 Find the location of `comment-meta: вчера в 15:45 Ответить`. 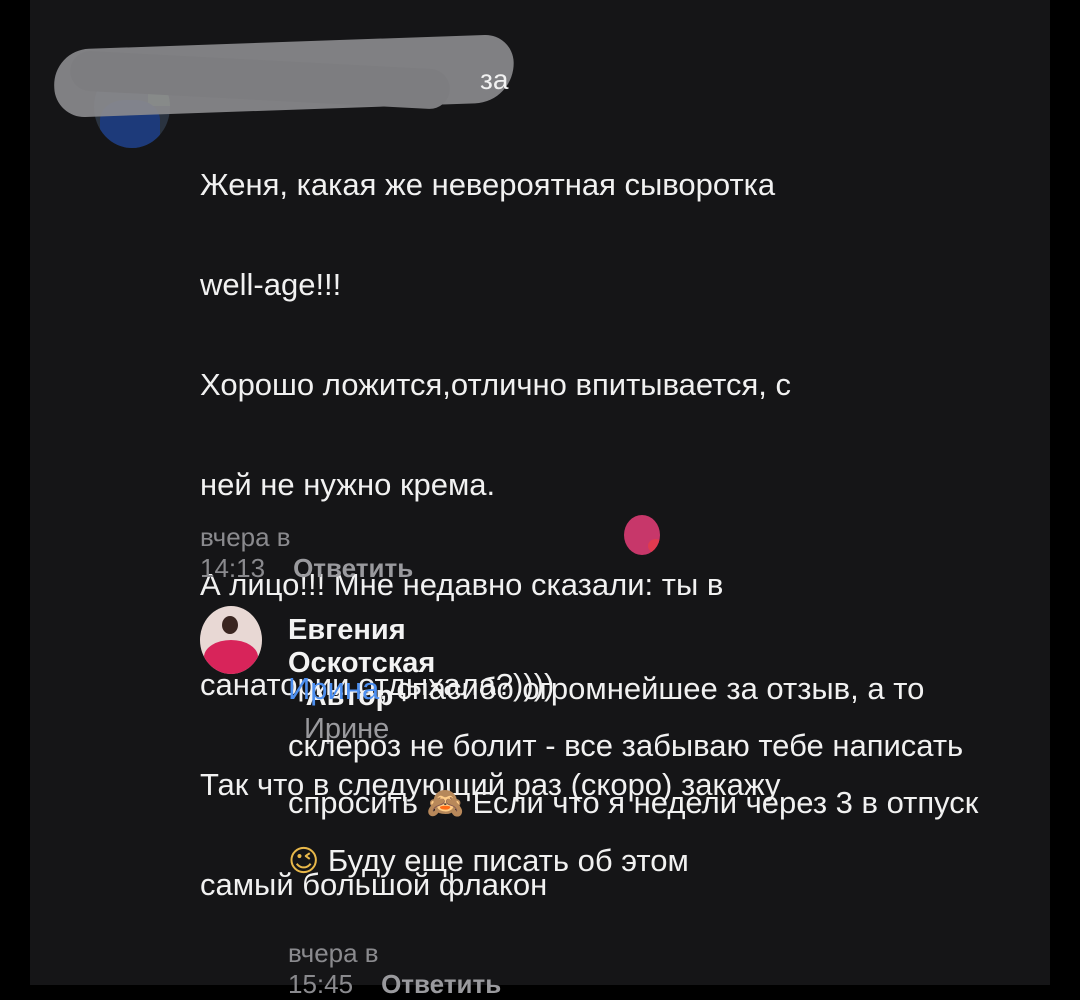

comment-meta: вчера в 15:45 Ответить is located at coordinates (394, 969).